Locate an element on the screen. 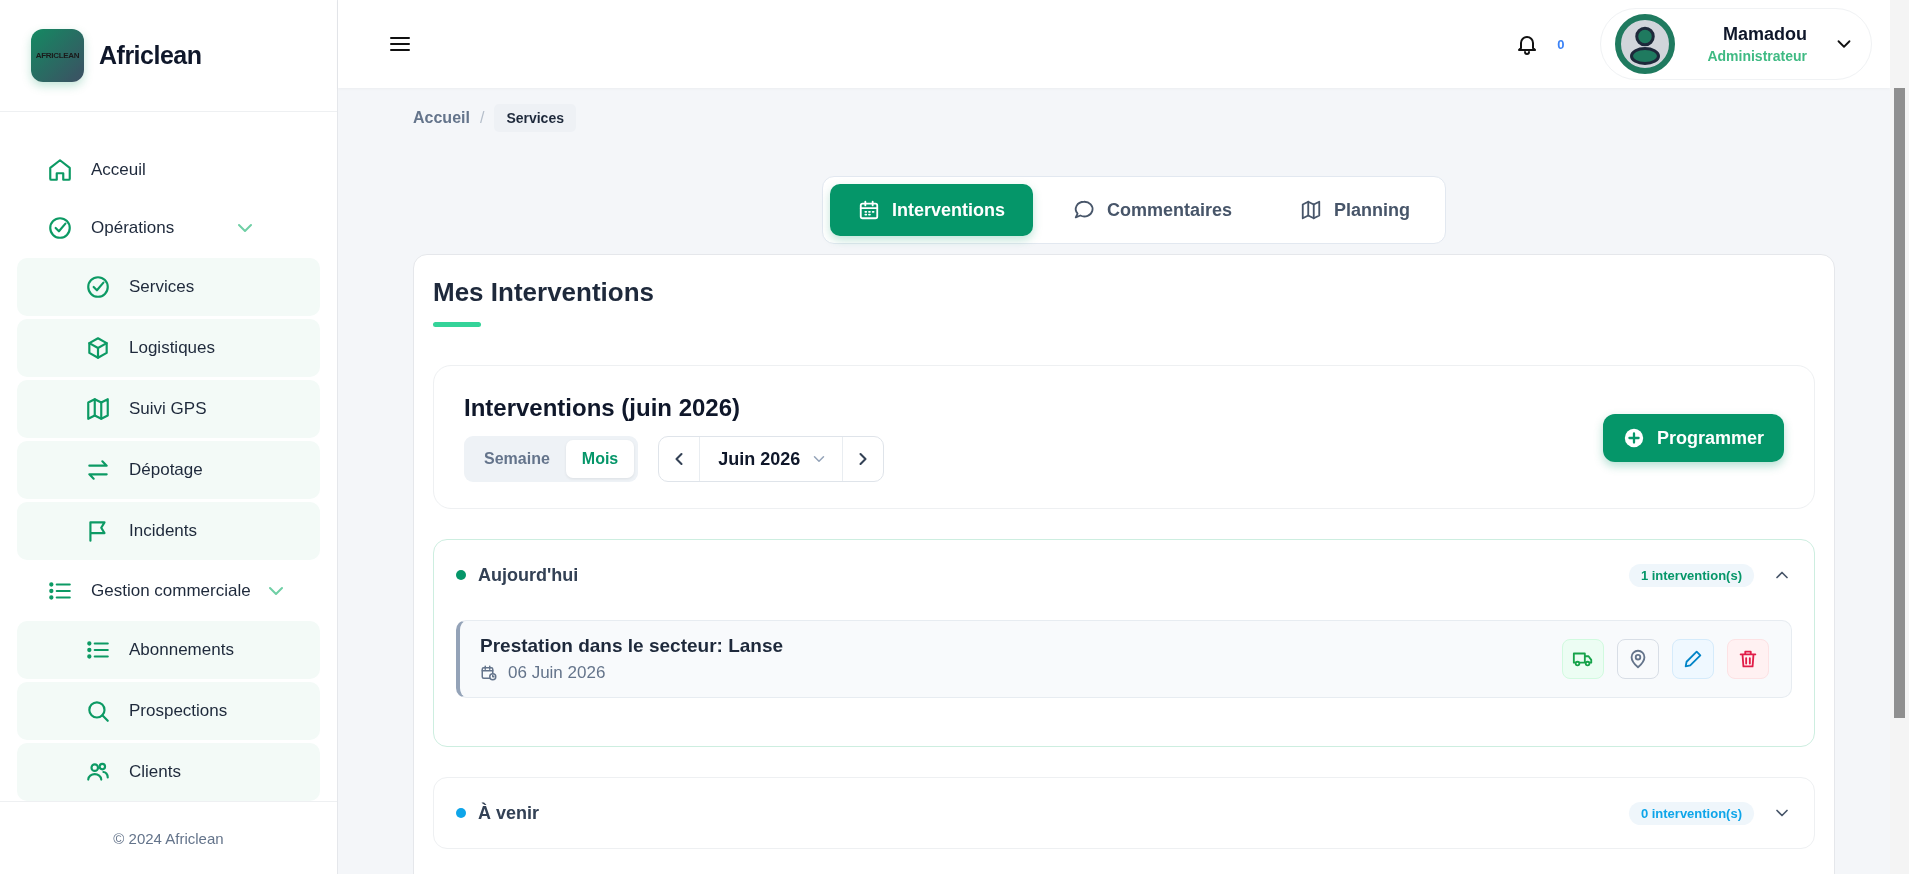  tab: Commentaires is located at coordinates (1153, 210).